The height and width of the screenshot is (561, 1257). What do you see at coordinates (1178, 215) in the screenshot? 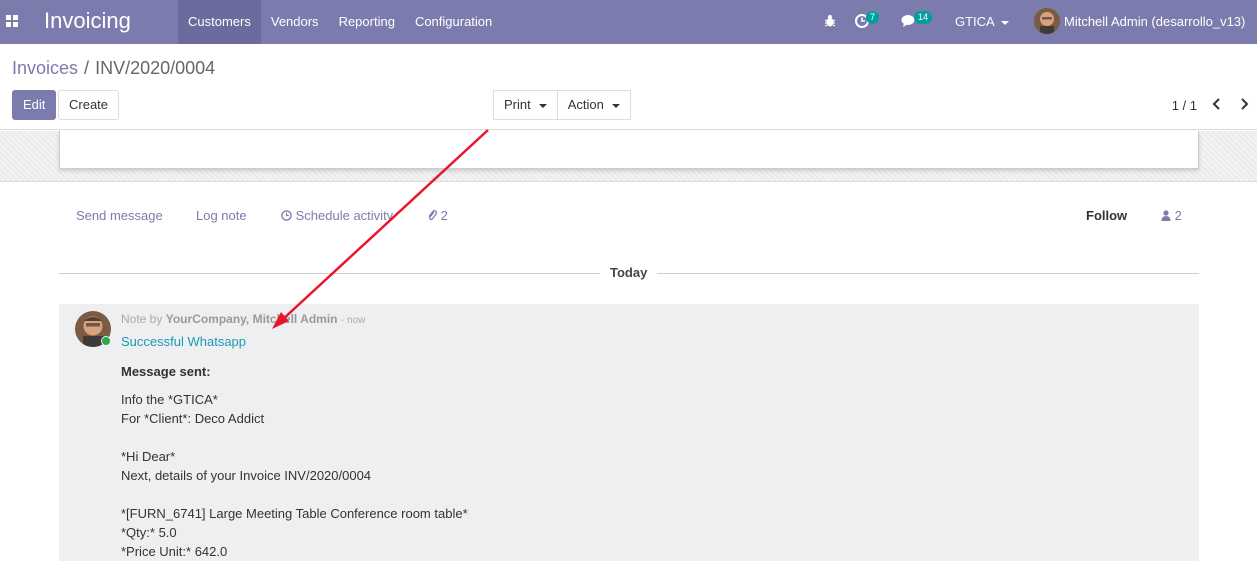
I see `followers-count: 2` at bounding box center [1178, 215].